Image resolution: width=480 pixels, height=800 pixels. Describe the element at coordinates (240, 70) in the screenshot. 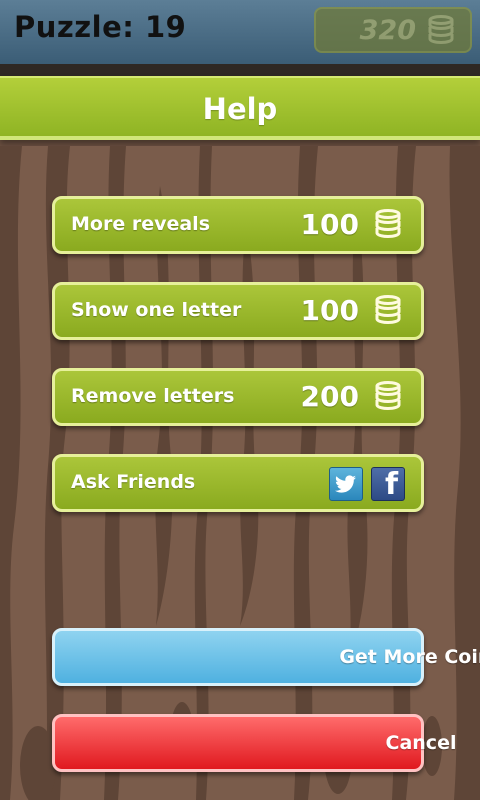

I see `header-divider` at that location.